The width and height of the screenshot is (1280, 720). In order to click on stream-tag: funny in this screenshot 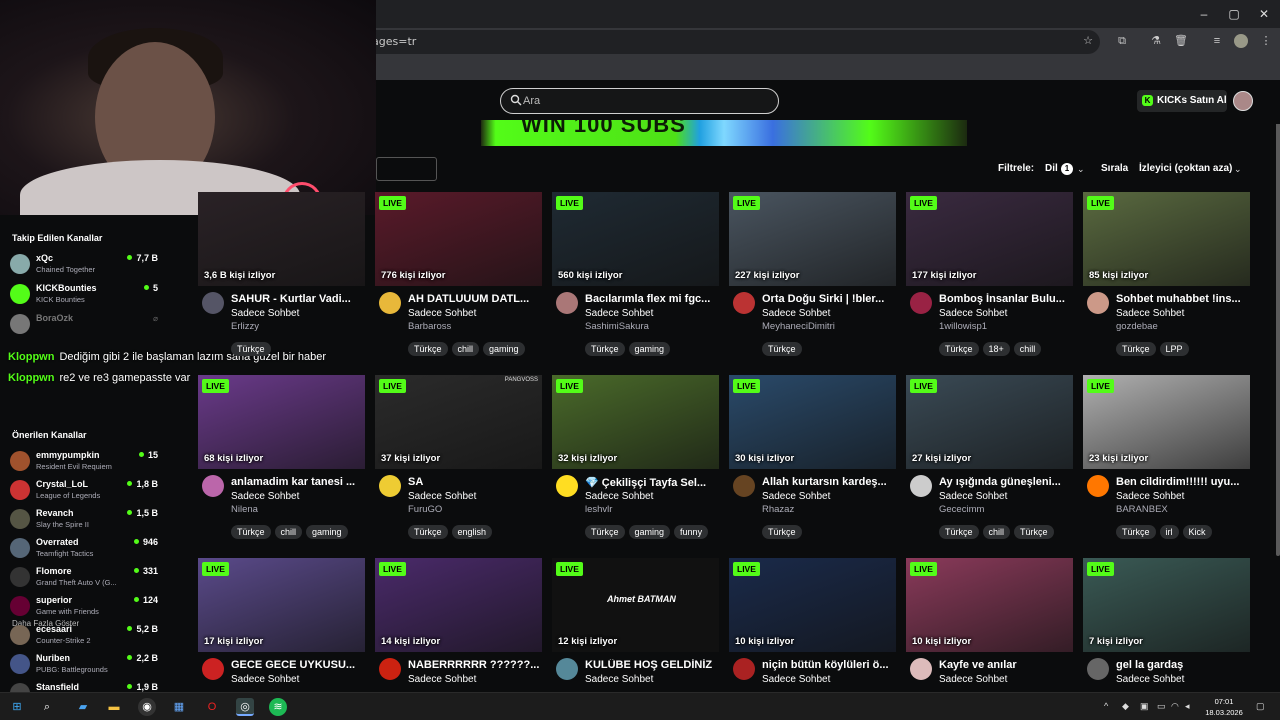, I will do `click(691, 532)`.